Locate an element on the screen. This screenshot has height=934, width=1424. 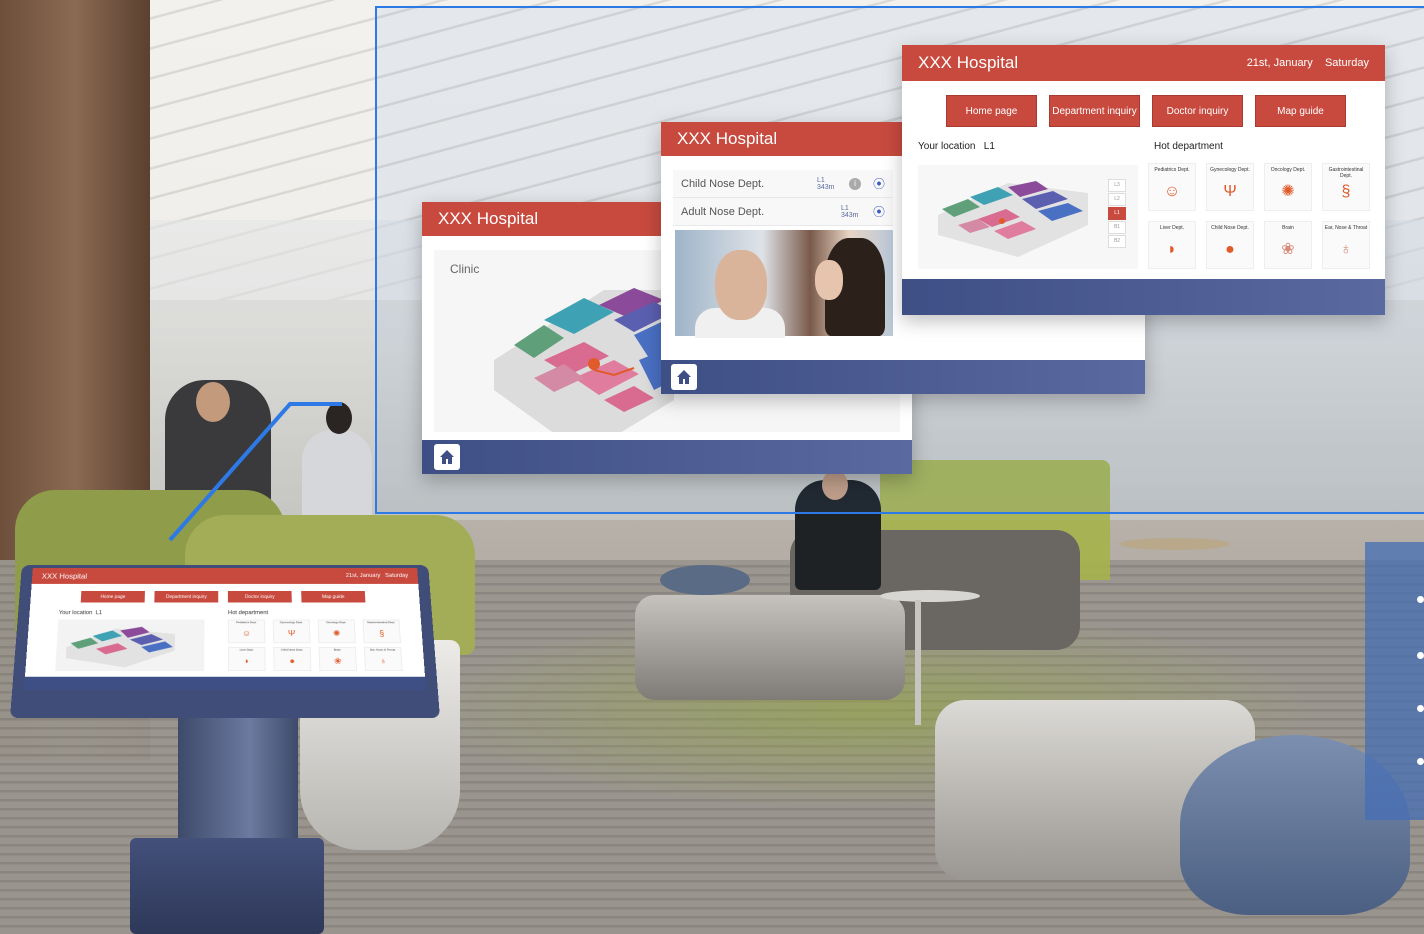
floor-button: L2 is located at coordinates (1117, 199).